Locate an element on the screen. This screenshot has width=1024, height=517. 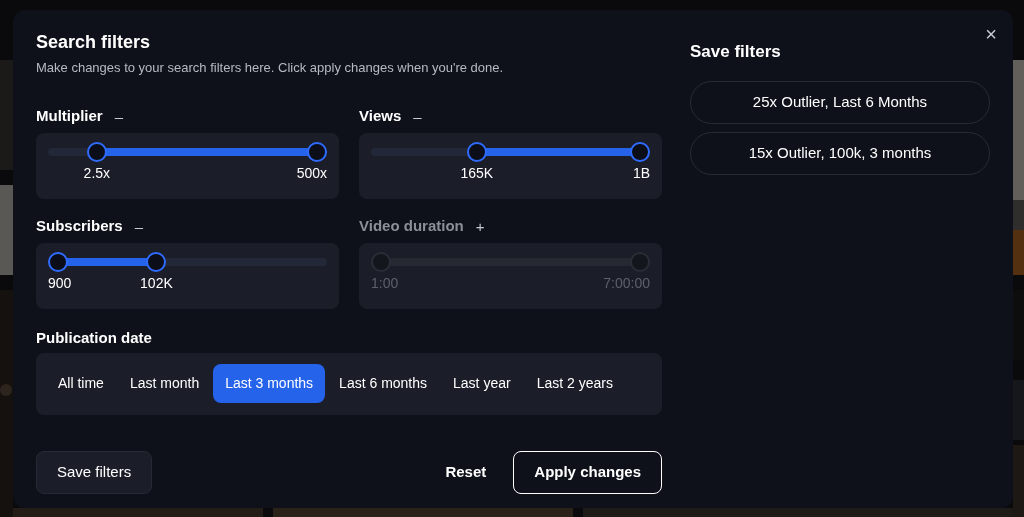
apply-changes-button: Apply changes is located at coordinates (587, 472).